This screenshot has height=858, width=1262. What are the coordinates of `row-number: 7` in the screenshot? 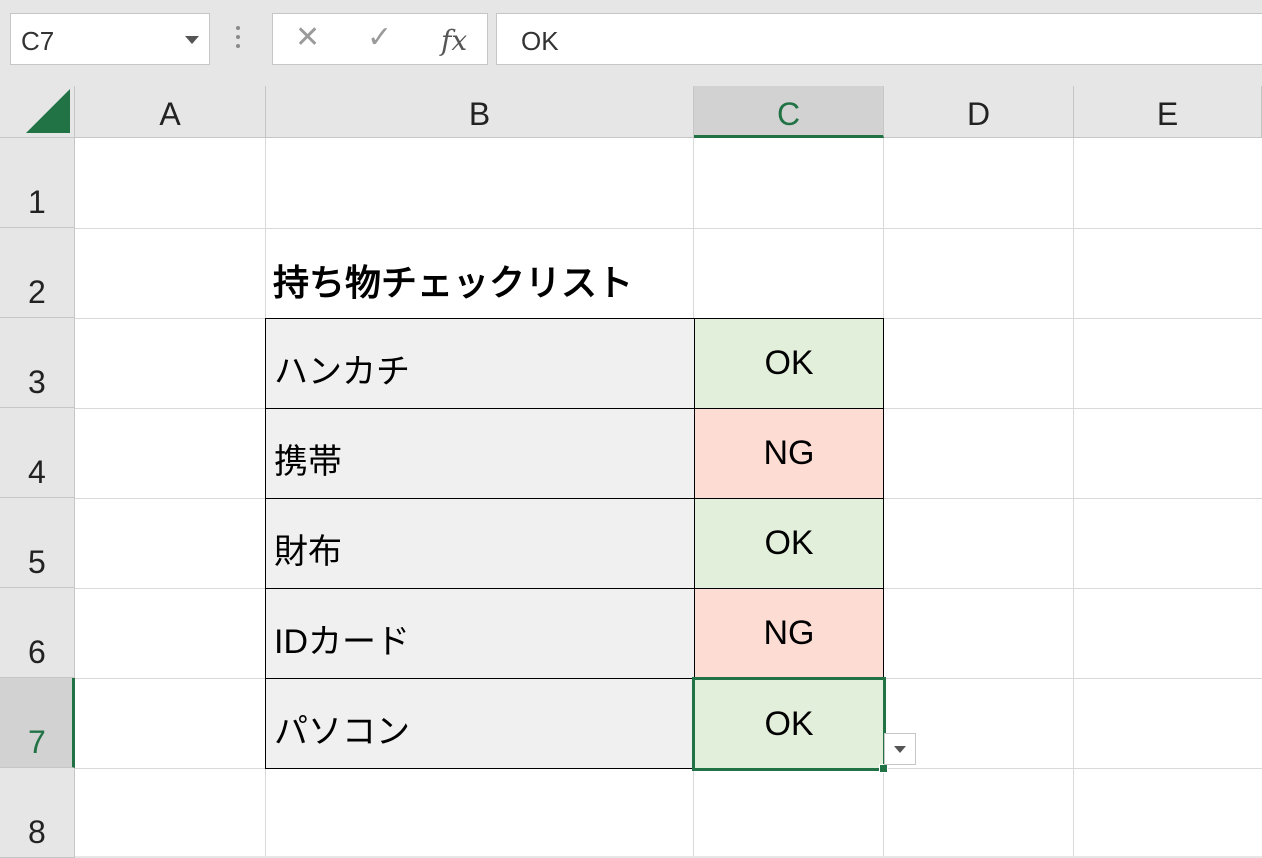 It's located at (37, 742).